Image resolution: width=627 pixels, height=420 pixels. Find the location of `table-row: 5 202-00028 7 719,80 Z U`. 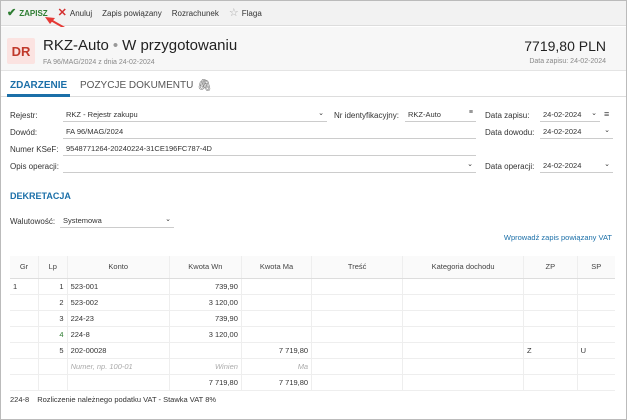

table-row: 5 202-00028 7 719,80 Z U is located at coordinates (312, 350).